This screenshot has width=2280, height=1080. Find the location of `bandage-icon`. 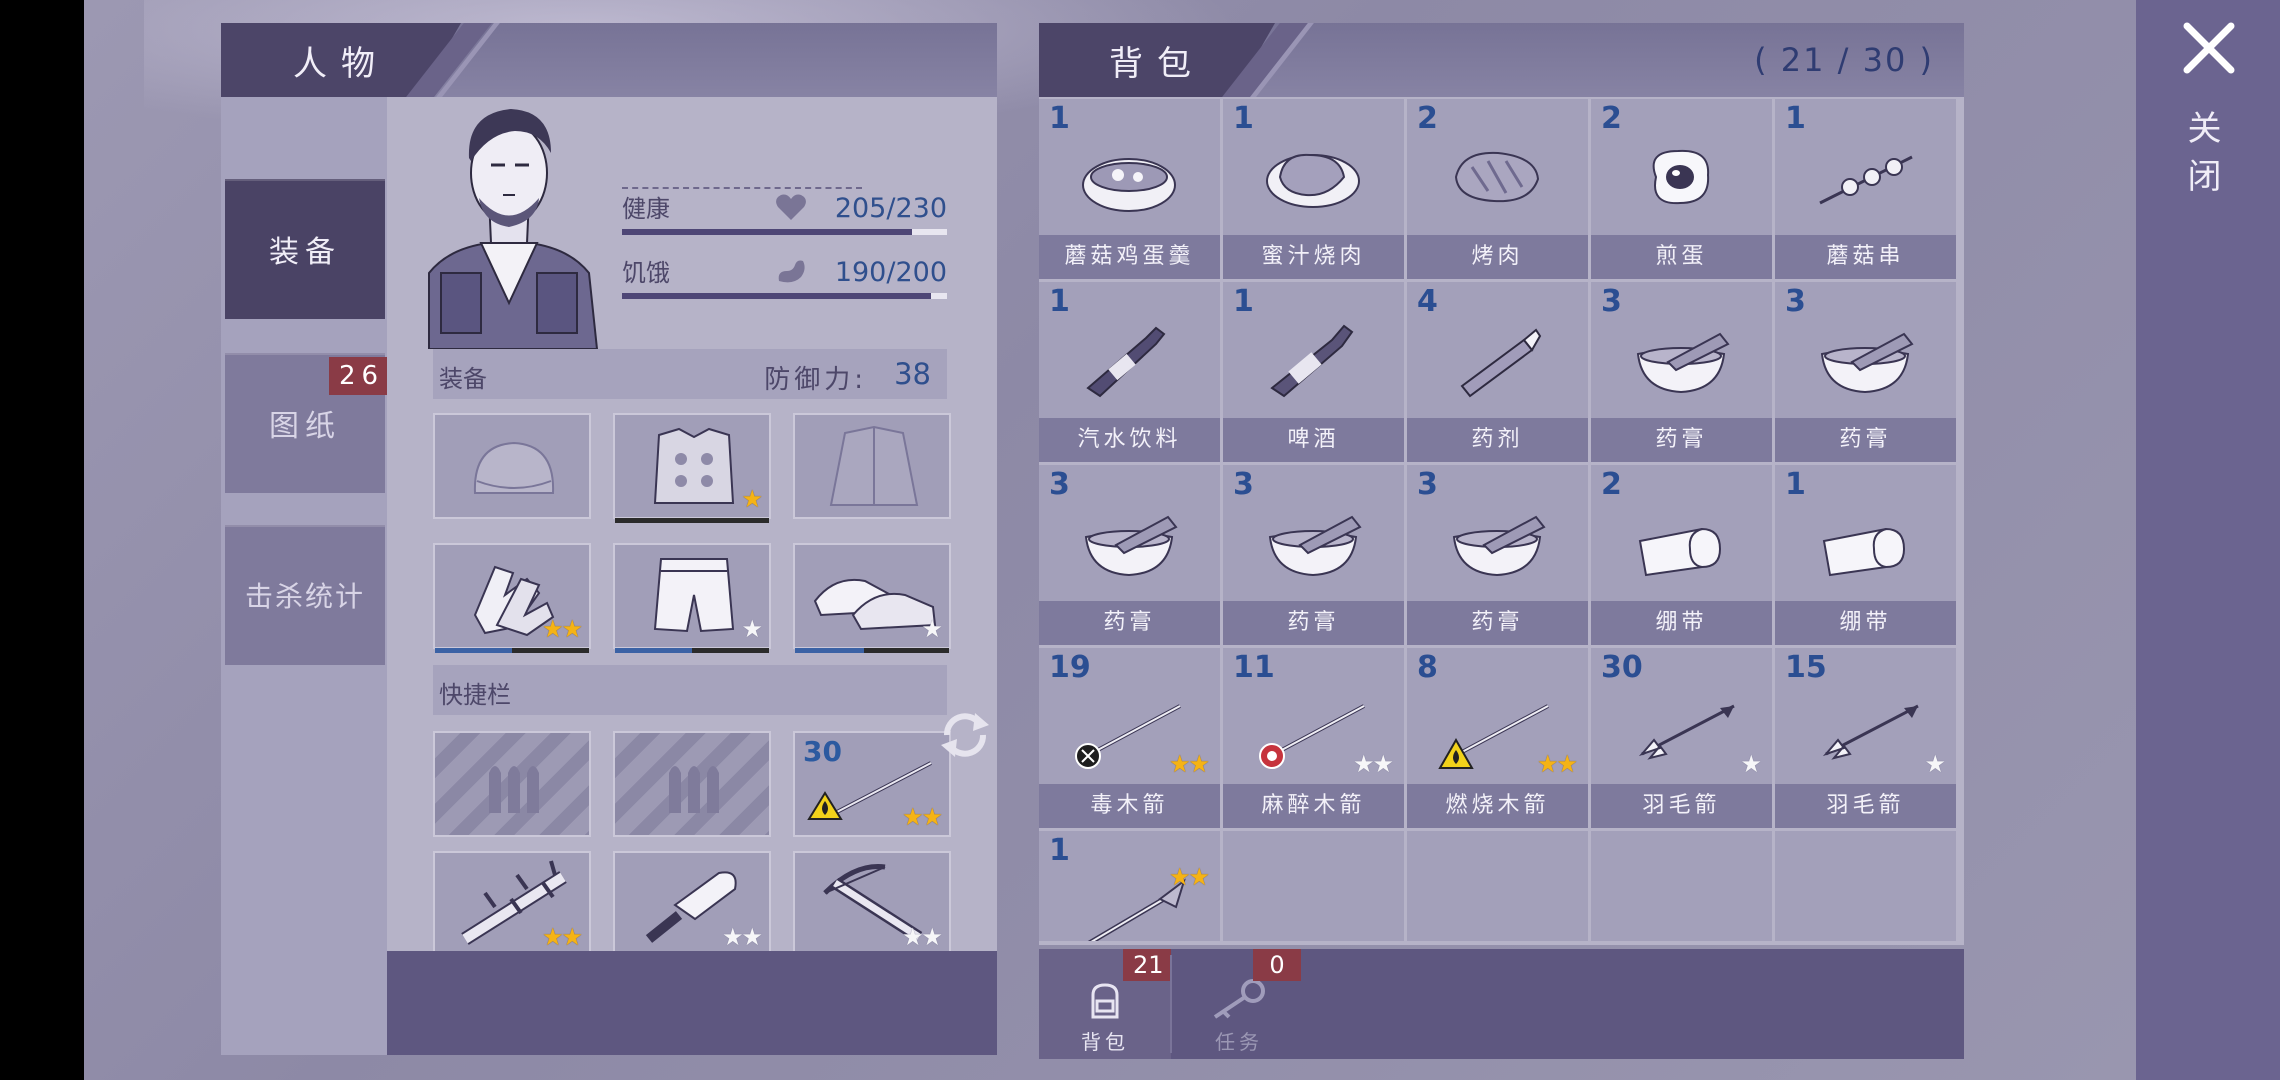

bandage-icon is located at coordinates (1864, 552).